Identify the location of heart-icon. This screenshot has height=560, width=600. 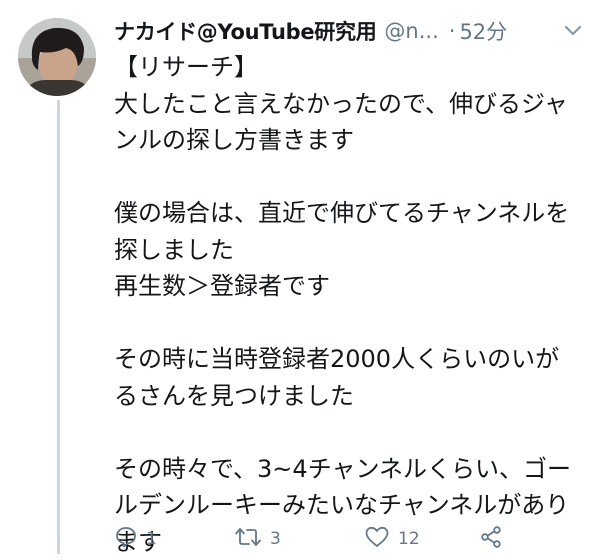
(377, 539).